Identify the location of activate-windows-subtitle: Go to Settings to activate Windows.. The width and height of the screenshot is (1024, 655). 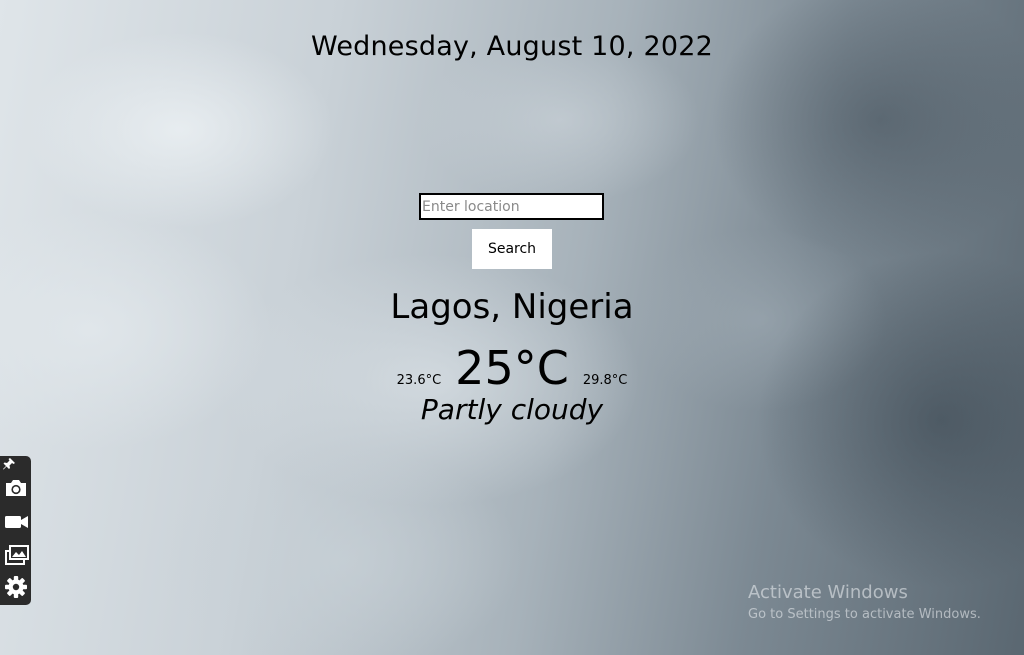
(864, 614).